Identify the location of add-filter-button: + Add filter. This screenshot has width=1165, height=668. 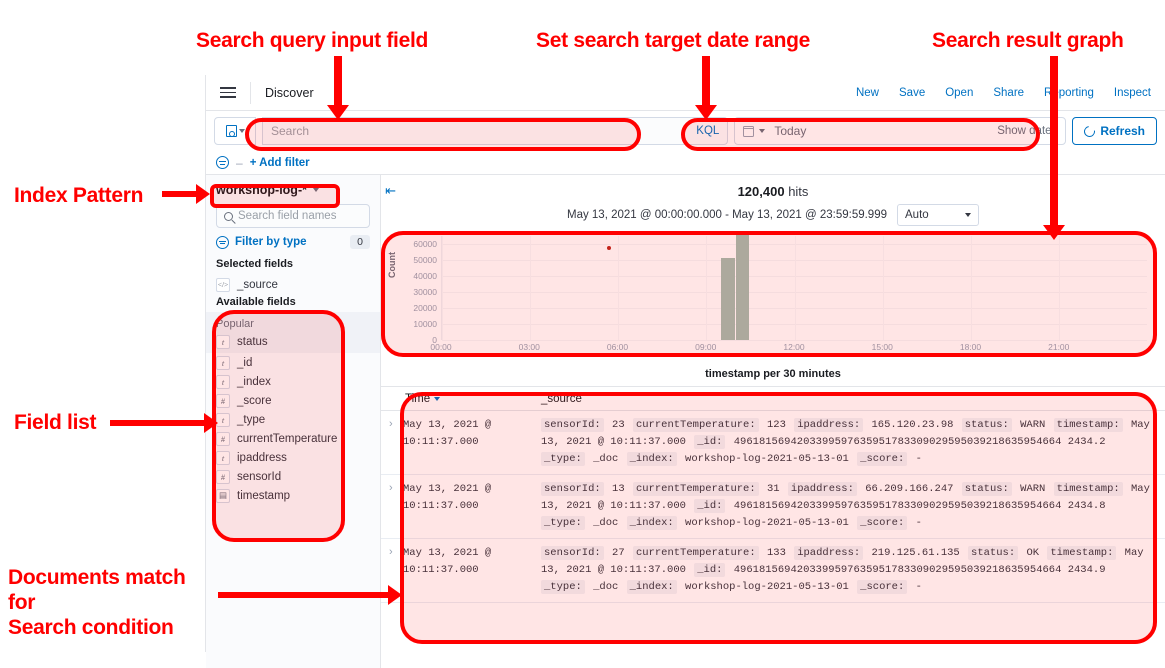
(280, 163).